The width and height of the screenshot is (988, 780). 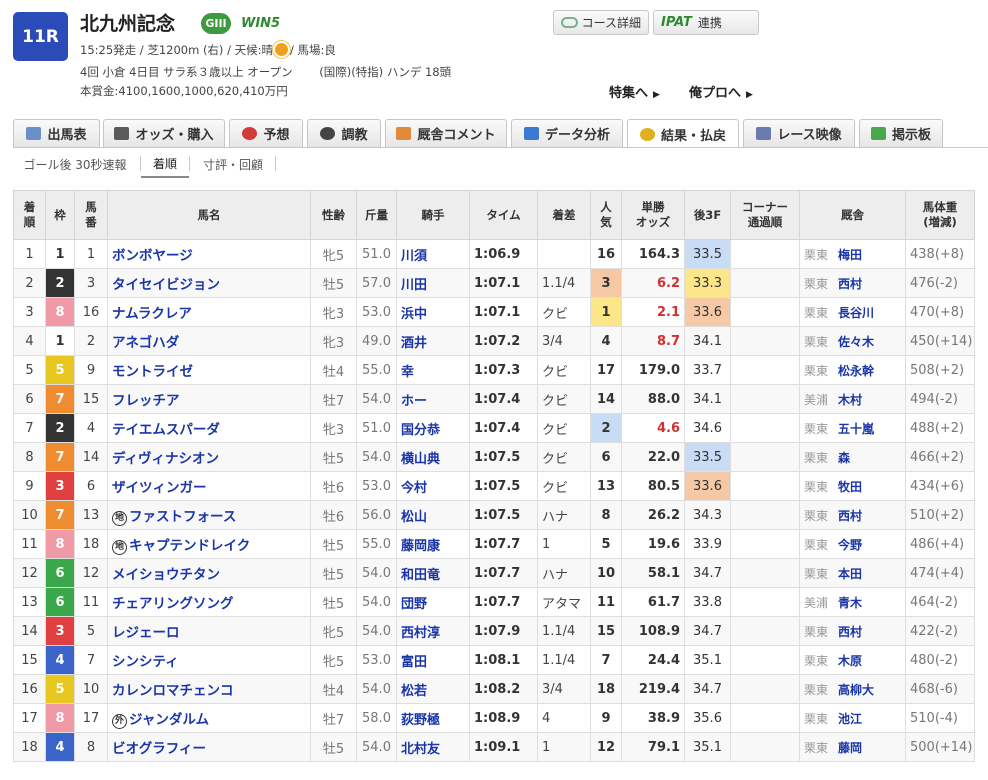 I want to click on trainer-link: 松永幹, so click(x=856, y=371).